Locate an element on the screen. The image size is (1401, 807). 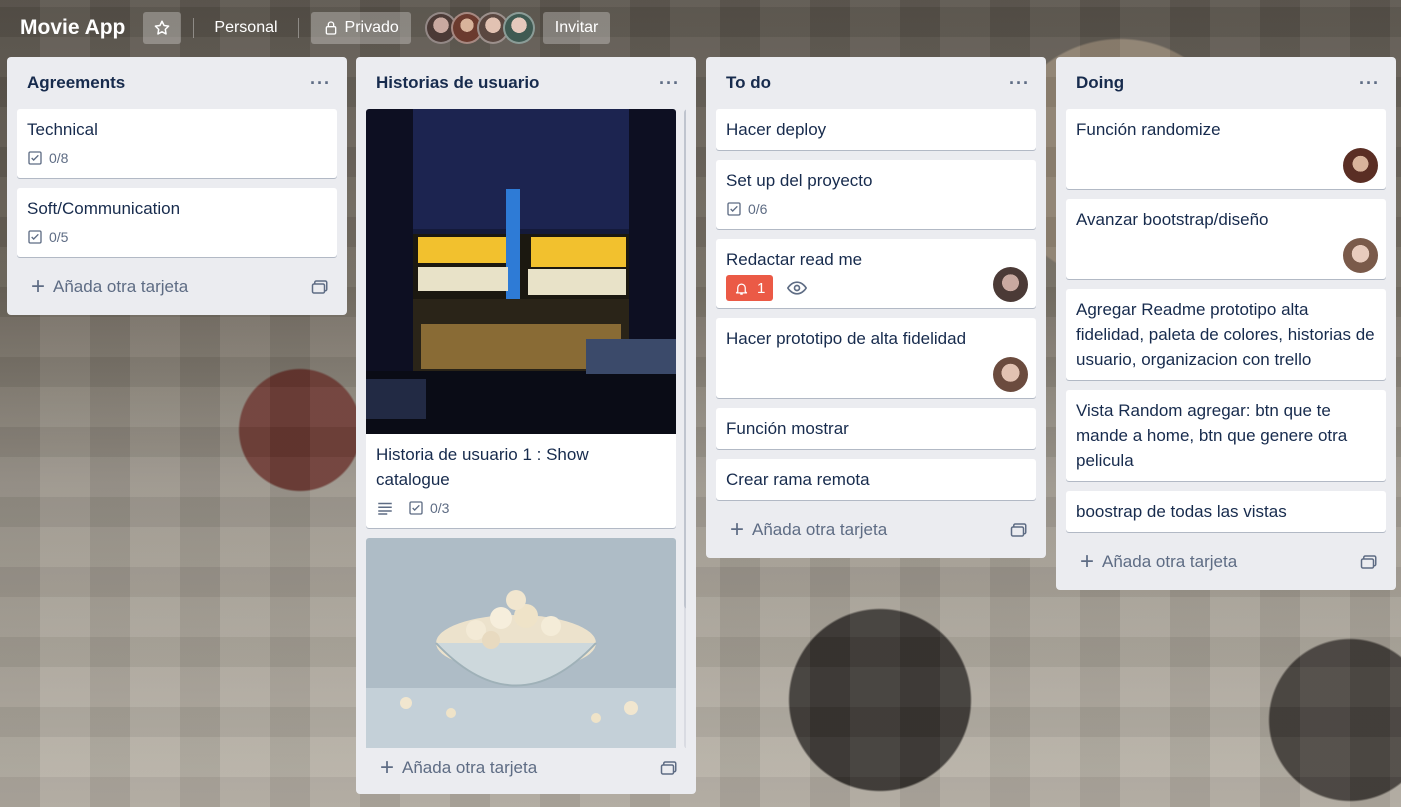
notification-badge: 1 is located at coordinates (750, 288).